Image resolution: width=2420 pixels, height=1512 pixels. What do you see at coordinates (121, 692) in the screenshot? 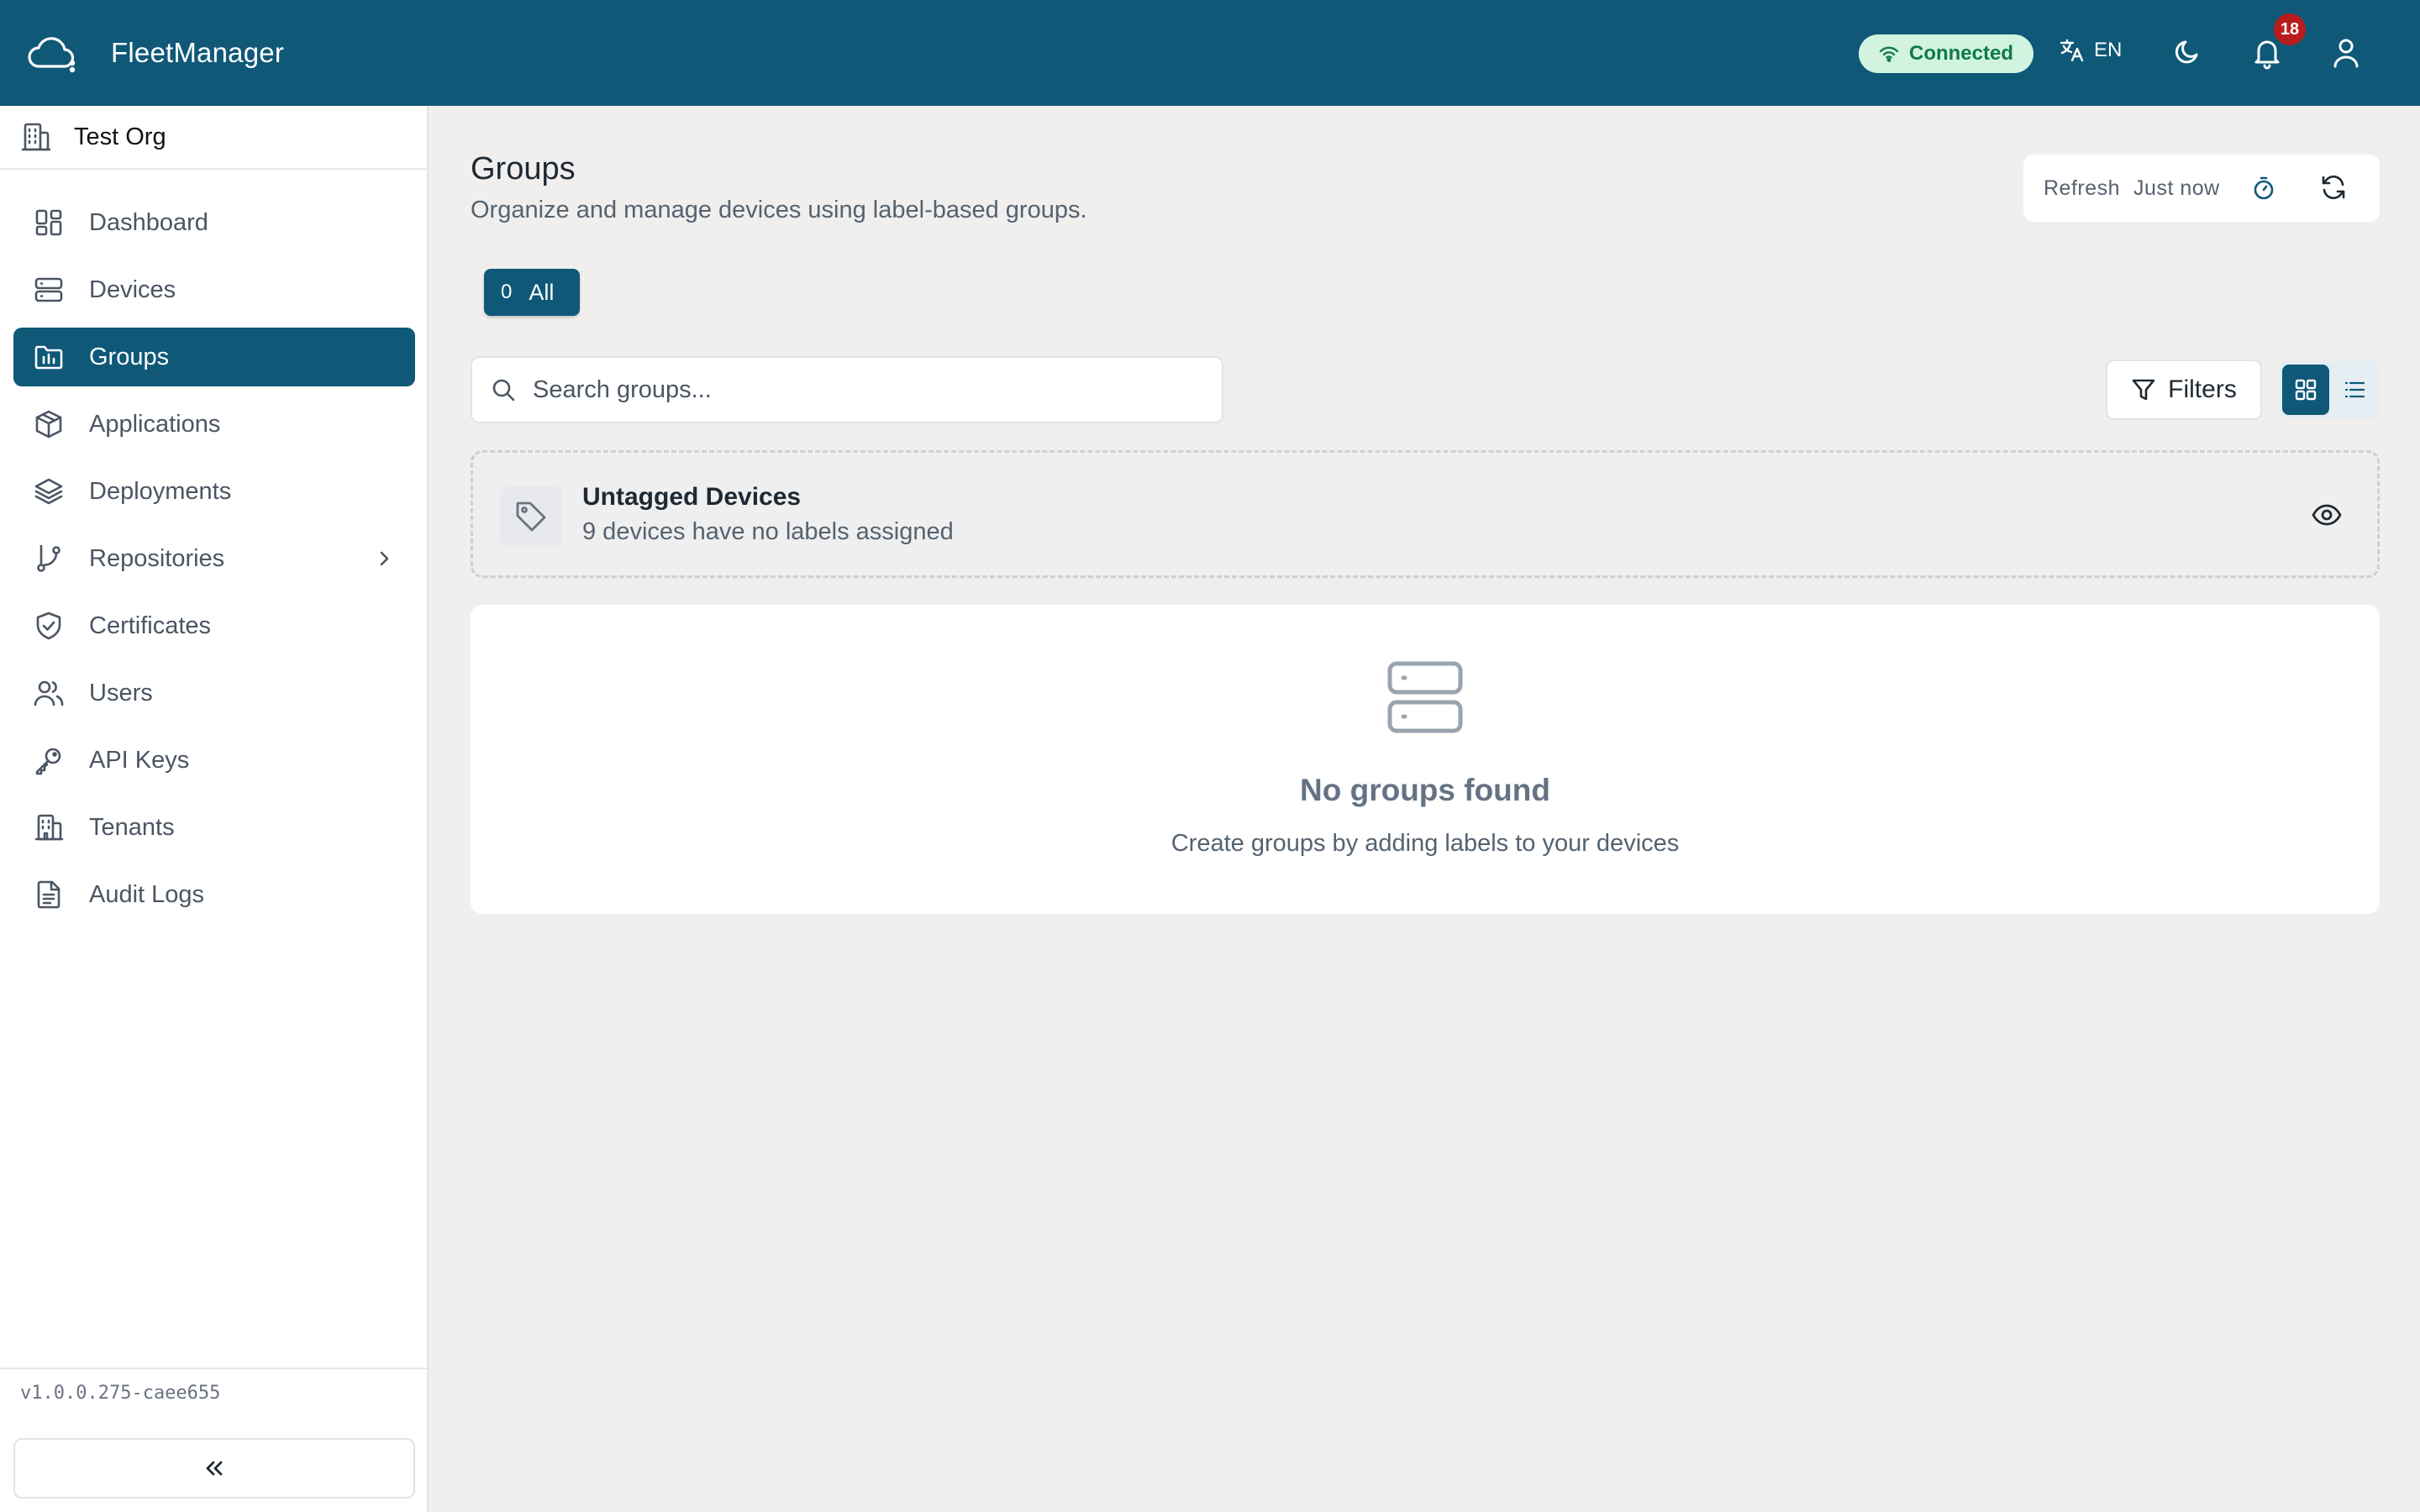
I see `sidebar-item-label: Users` at bounding box center [121, 692].